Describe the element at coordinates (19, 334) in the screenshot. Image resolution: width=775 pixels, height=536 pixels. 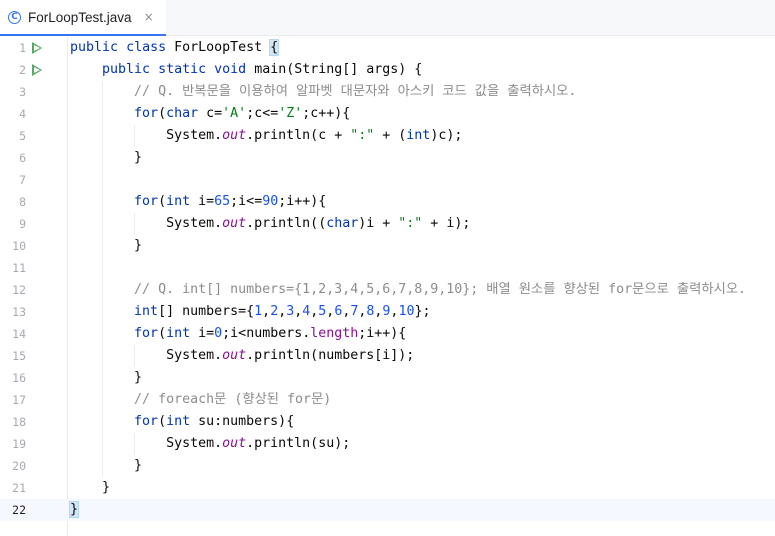
I see `line-number: 14` at that location.